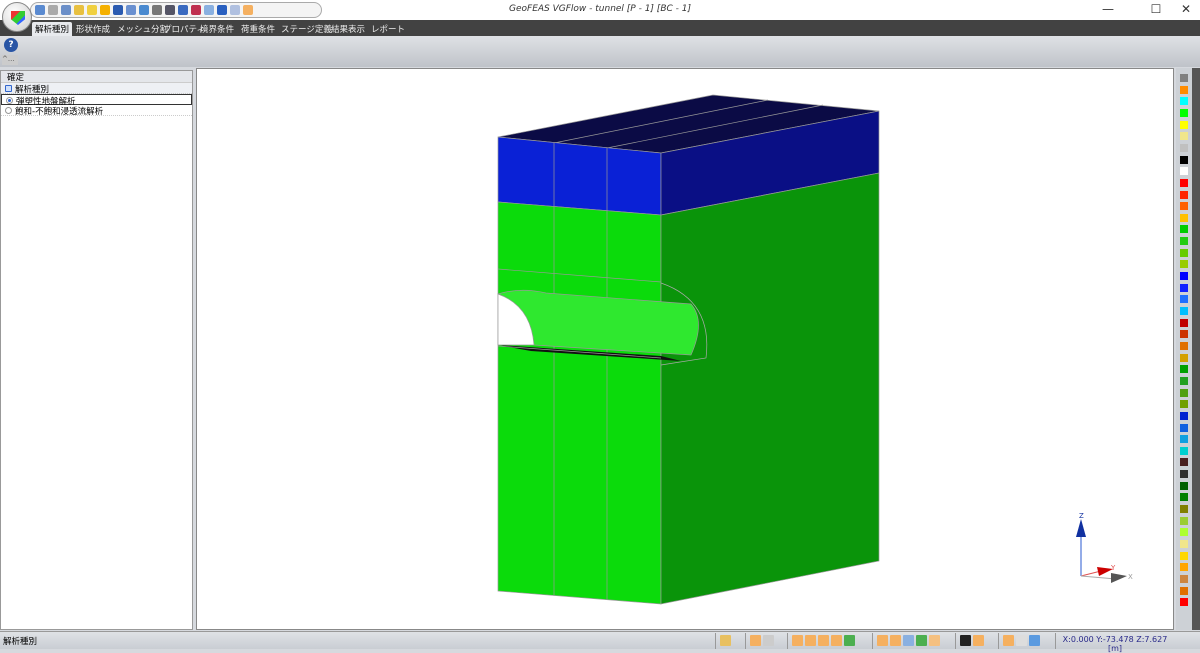  What do you see at coordinates (978, 640) in the screenshot?
I see `display2-icon` at bounding box center [978, 640].